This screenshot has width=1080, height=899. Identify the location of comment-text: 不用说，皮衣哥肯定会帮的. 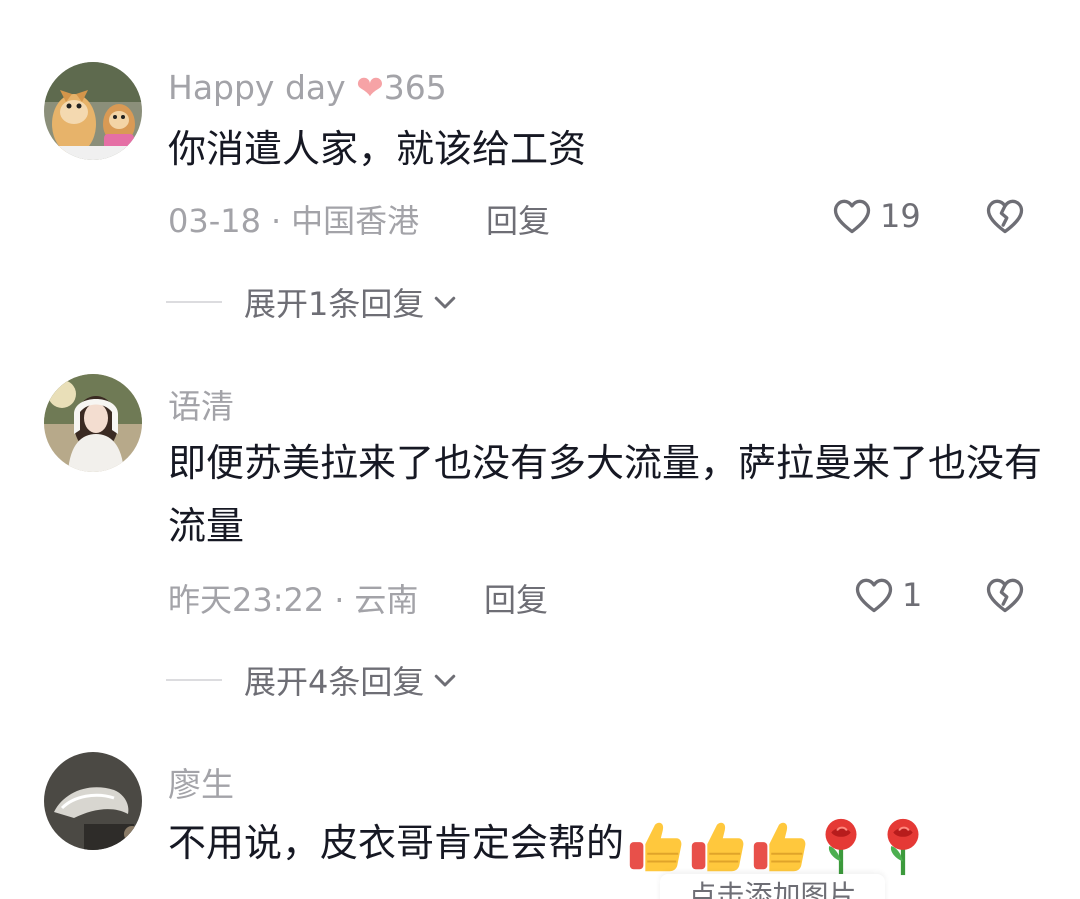
(608, 844).